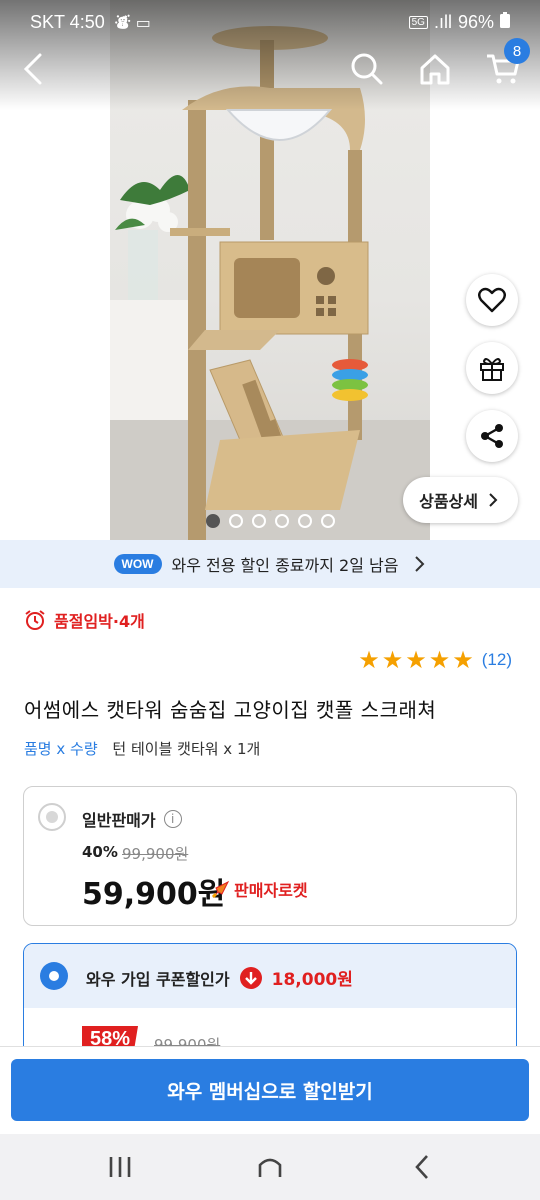 Image resolution: width=540 pixels, height=1200 pixels. I want to click on share-icon, so click(492, 436).